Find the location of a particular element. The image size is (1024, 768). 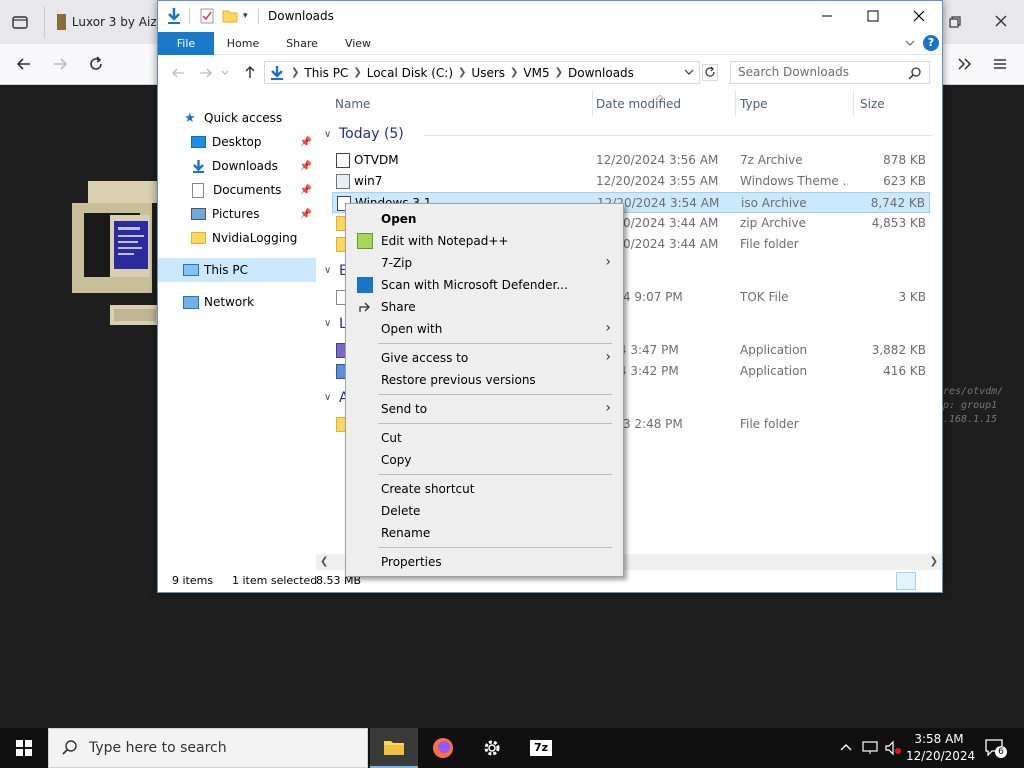

browser-tab: Luxor 3 by Aiza is located at coordinates (104, 22).